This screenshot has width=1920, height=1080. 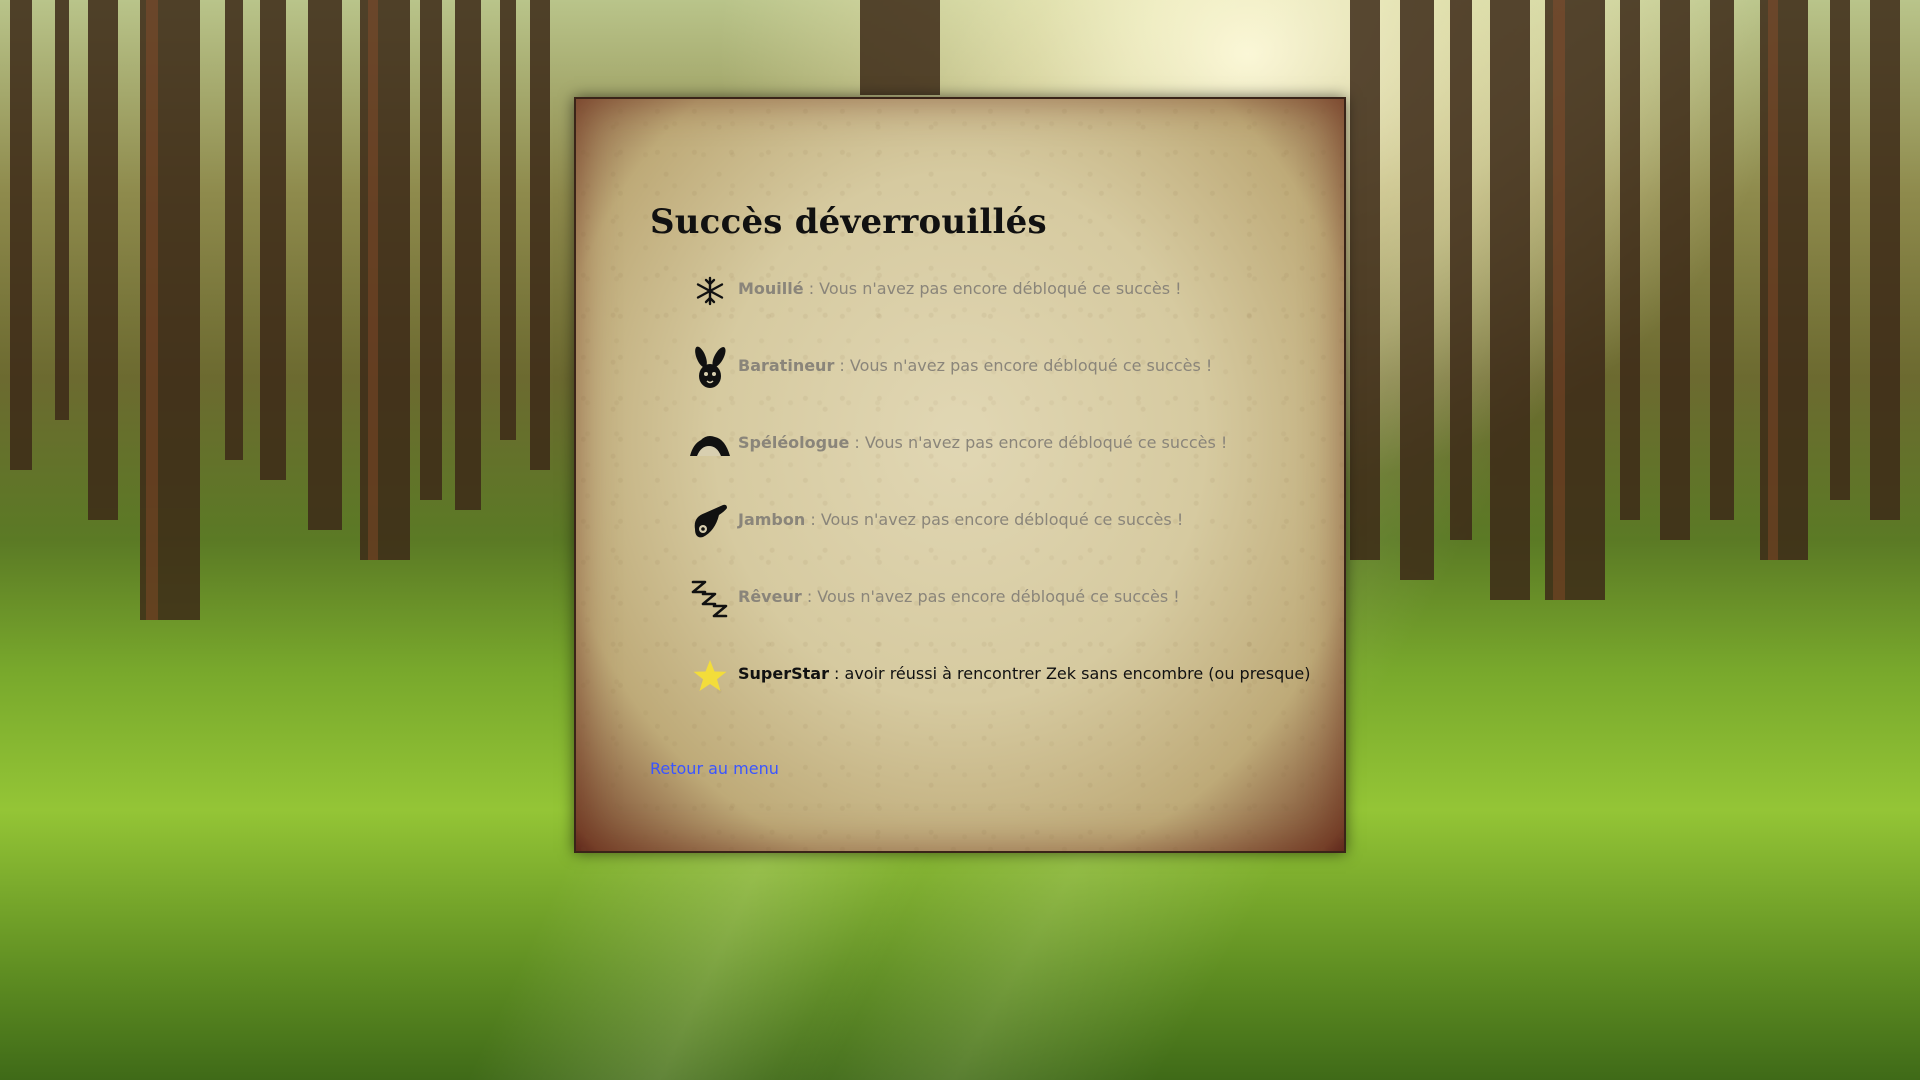 I want to click on rabbit-icon, so click(x=710, y=368).